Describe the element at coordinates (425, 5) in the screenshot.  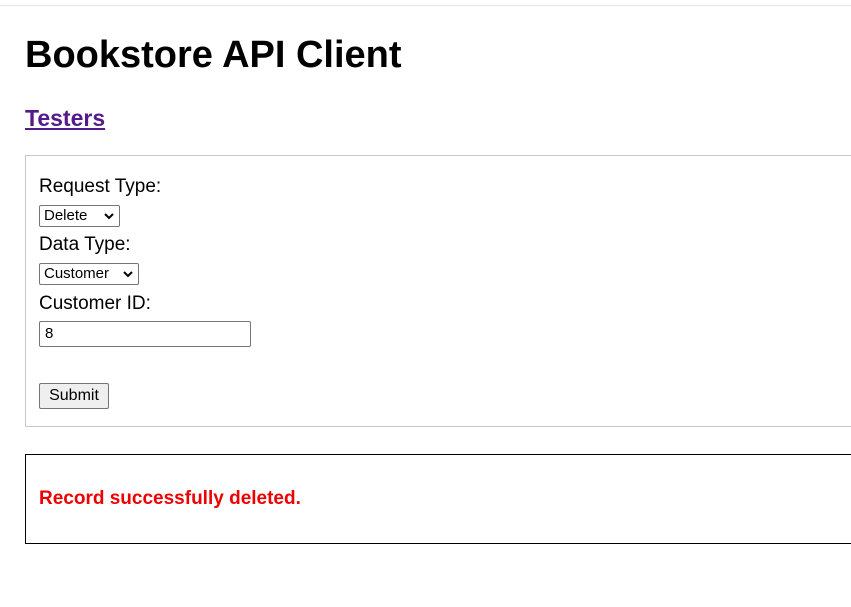
I see `top-divider` at that location.